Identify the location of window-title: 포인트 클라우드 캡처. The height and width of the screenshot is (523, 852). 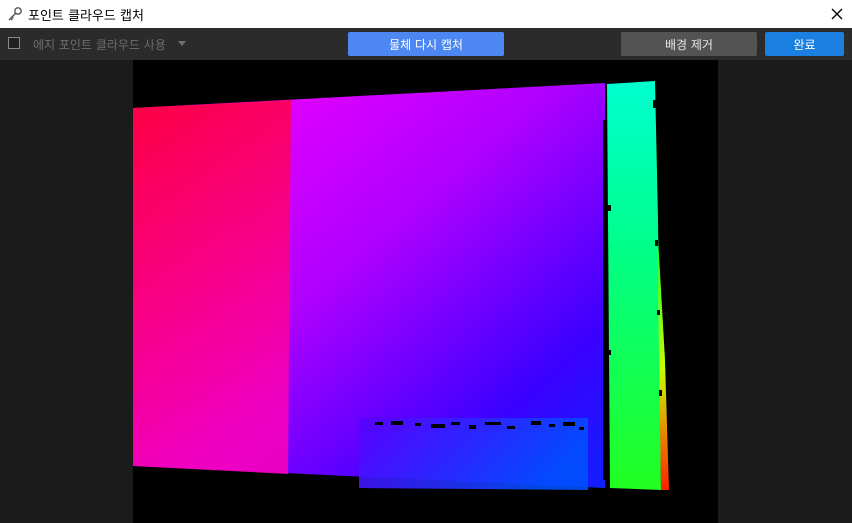
(86, 16).